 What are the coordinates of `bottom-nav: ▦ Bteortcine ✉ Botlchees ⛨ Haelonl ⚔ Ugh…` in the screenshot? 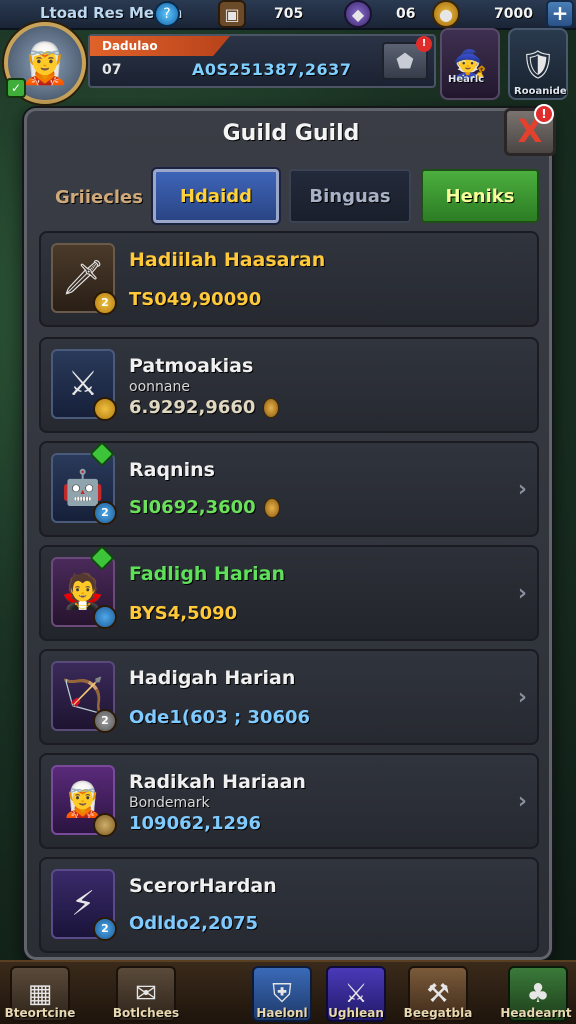 It's located at (288, 992).